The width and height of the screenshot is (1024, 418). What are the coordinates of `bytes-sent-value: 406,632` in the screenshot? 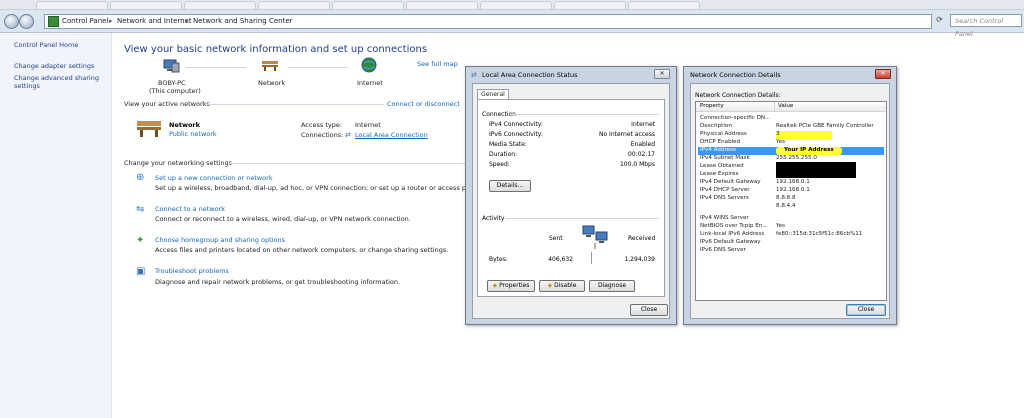 It's located at (560, 259).